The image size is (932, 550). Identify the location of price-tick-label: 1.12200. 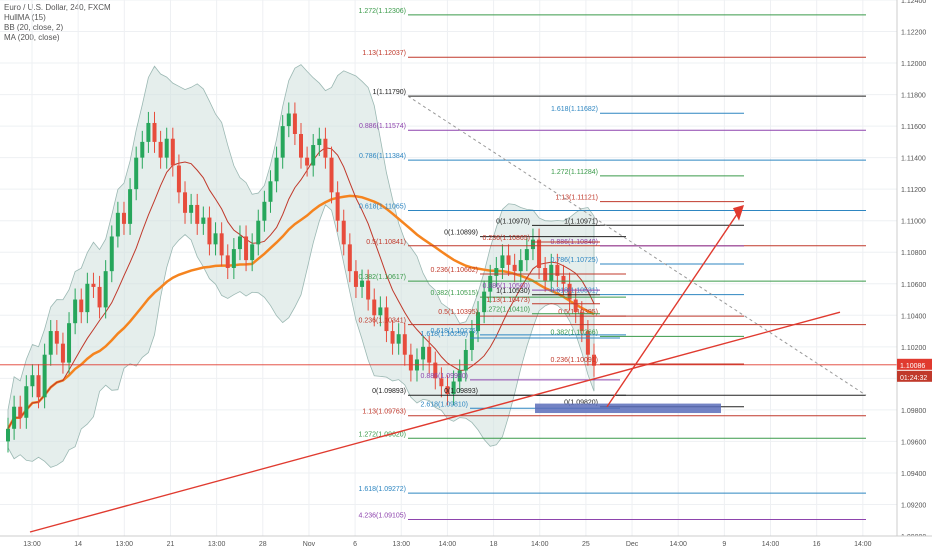
(913, 33).